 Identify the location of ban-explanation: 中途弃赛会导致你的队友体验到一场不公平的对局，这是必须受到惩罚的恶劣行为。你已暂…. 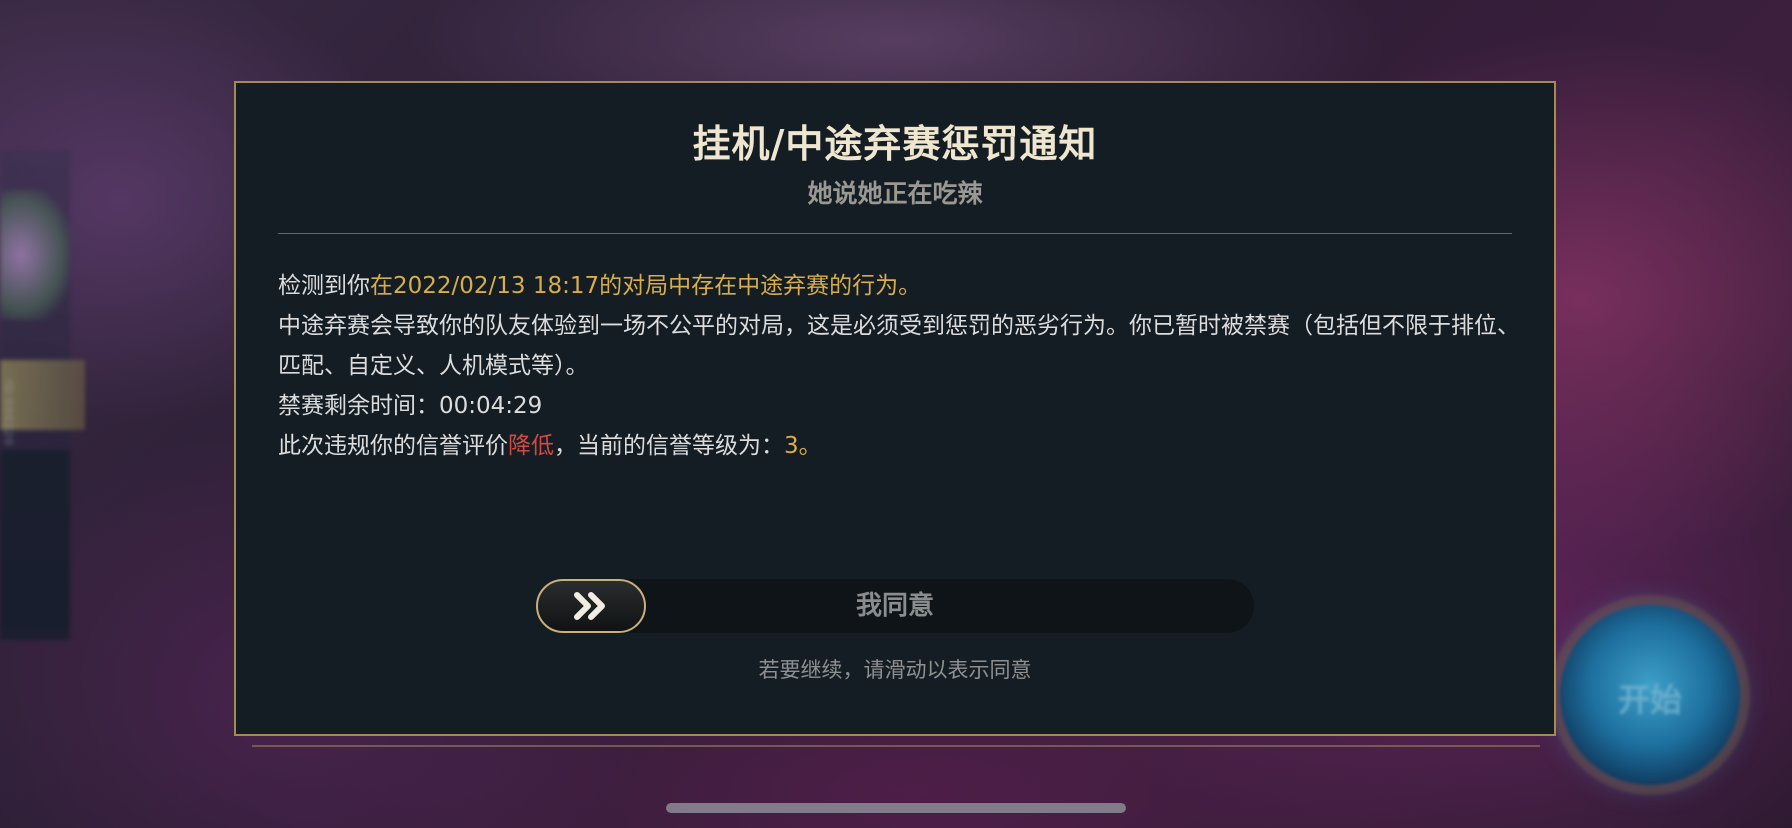
(899, 346).